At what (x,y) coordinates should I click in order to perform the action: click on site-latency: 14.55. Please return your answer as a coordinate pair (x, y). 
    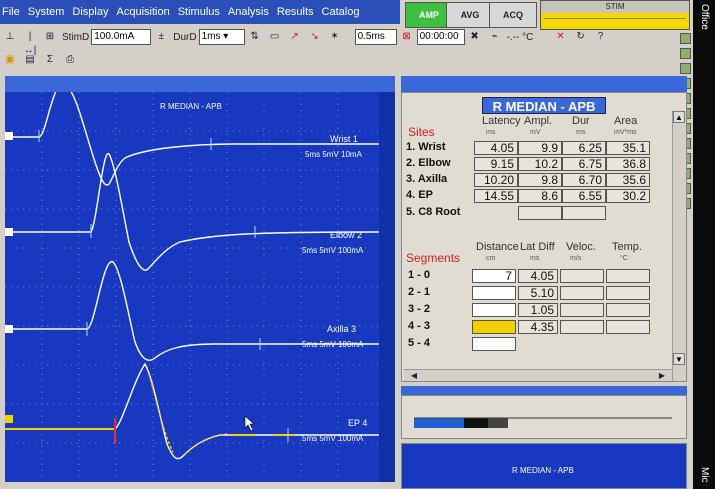
    Looking at the image, I should click on (496, 196).